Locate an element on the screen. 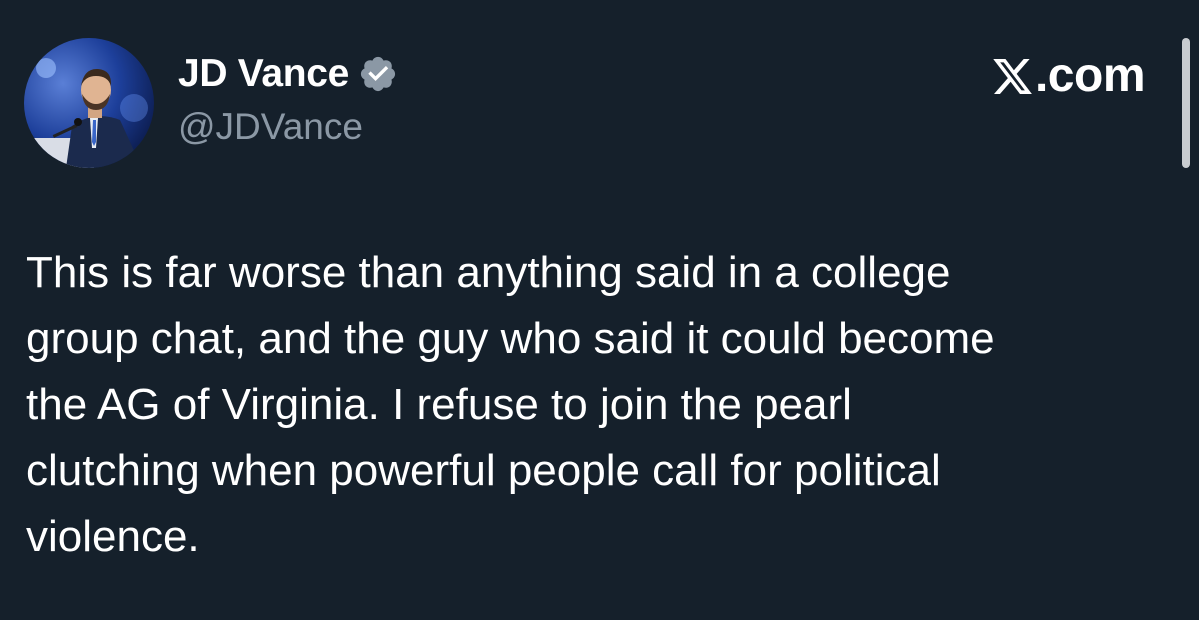 This screenshot has width=1199, height=620. scrollbar is located at coordinates (1186, 103).